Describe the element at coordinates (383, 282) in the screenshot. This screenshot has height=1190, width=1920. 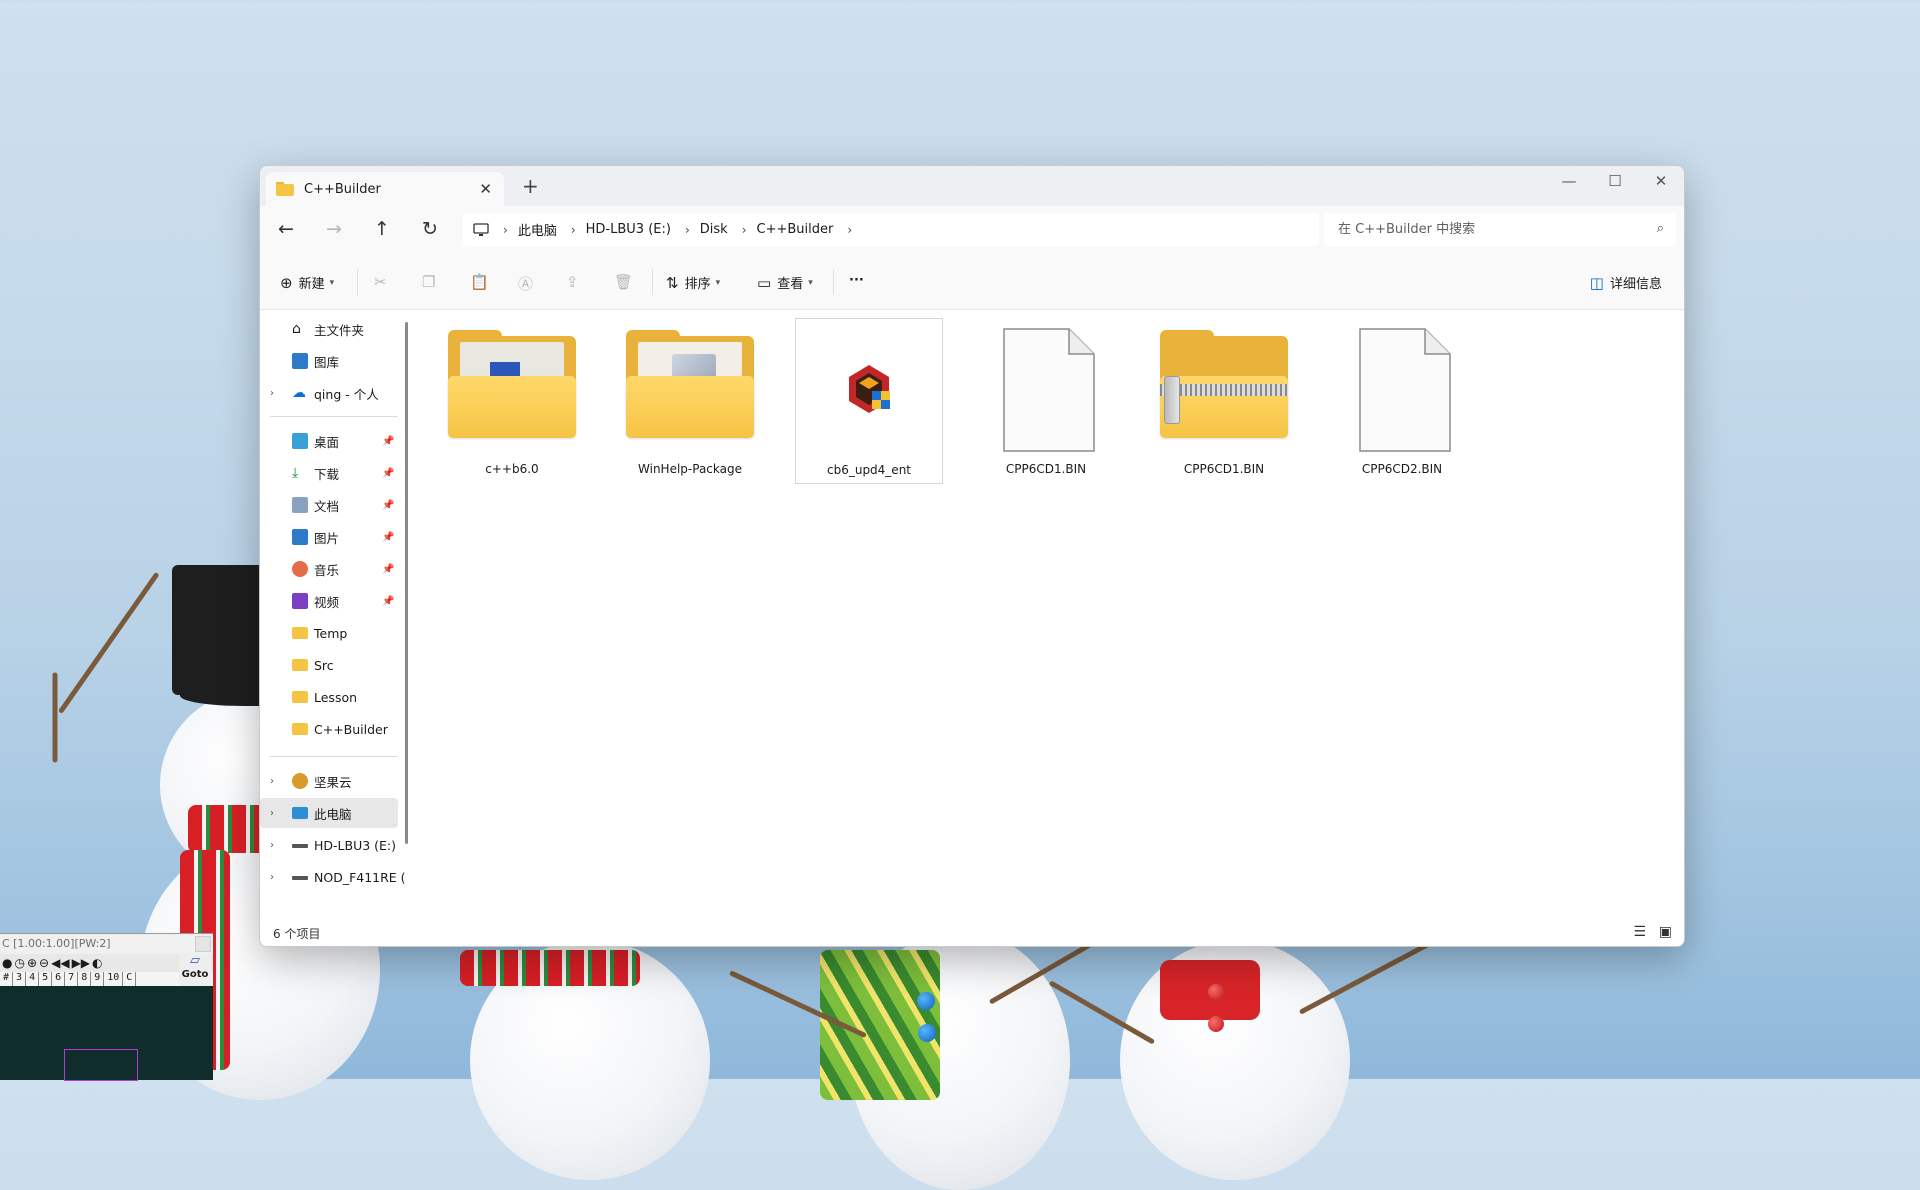
I see `cut-button: ✂` at that location.